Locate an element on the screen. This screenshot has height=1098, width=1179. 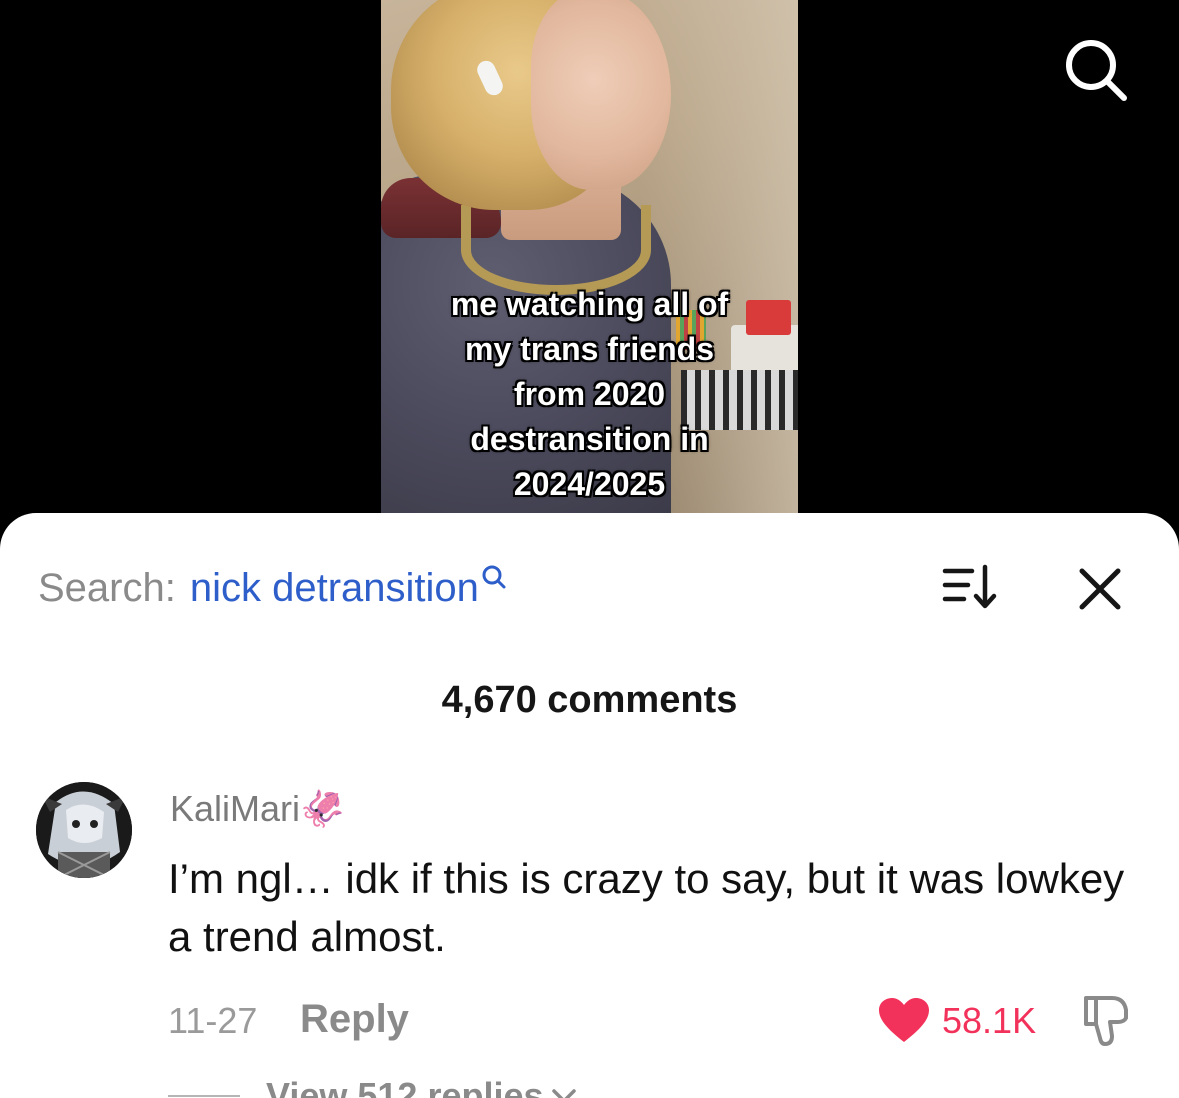
replies-divider is located at coordinates (204, 1096).